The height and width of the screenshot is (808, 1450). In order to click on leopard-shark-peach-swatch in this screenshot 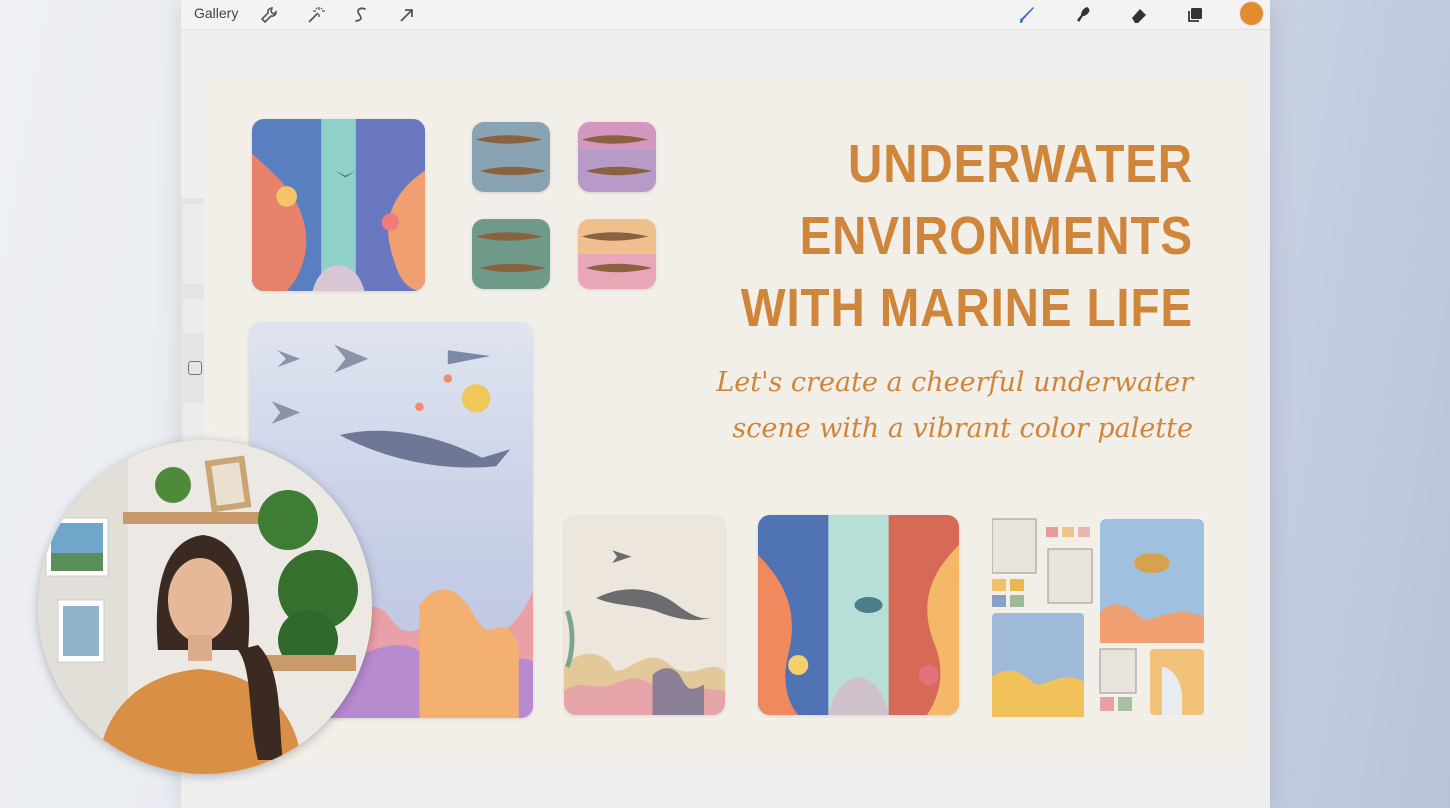, I will do `click(617, 254)`.